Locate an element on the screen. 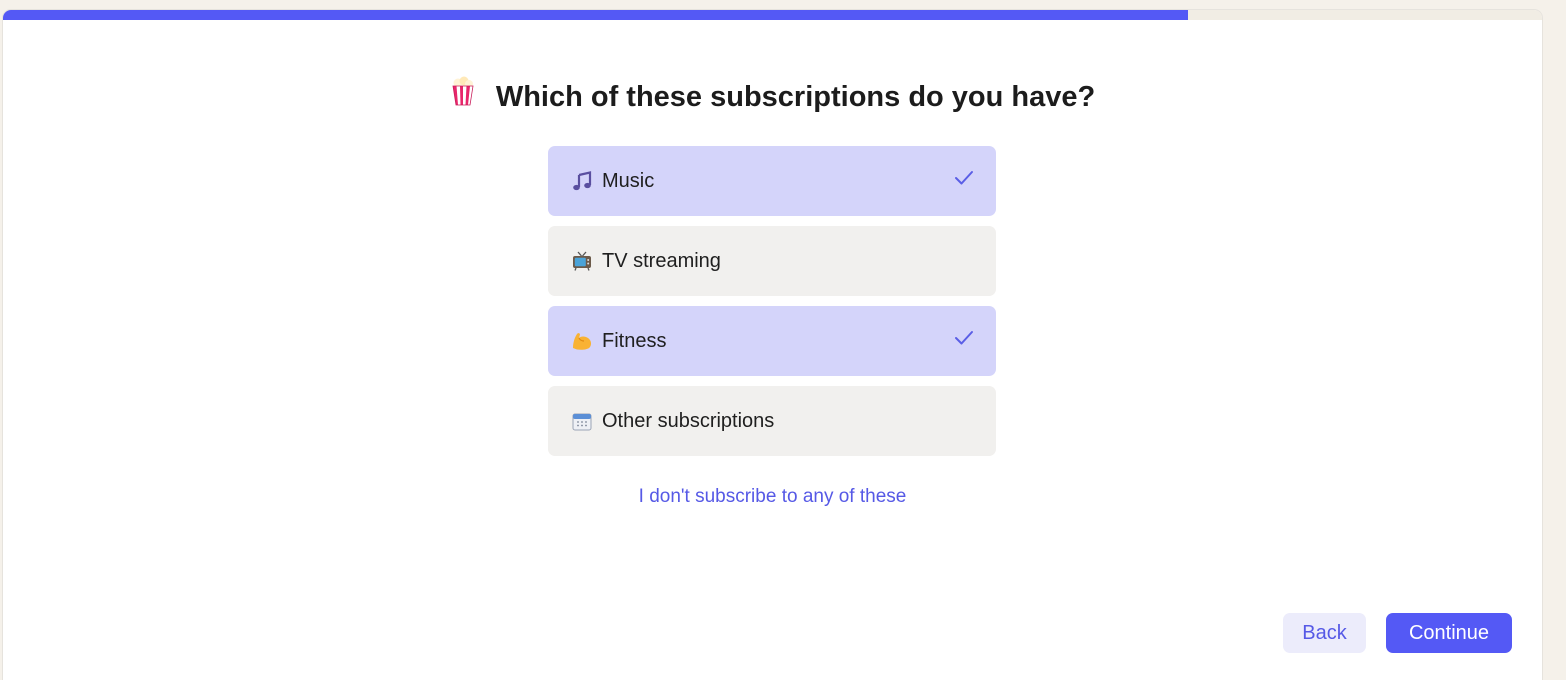 This screenshot has height=680, width=1566. option-fitness: Fitness is located at coordinates (772, 341).